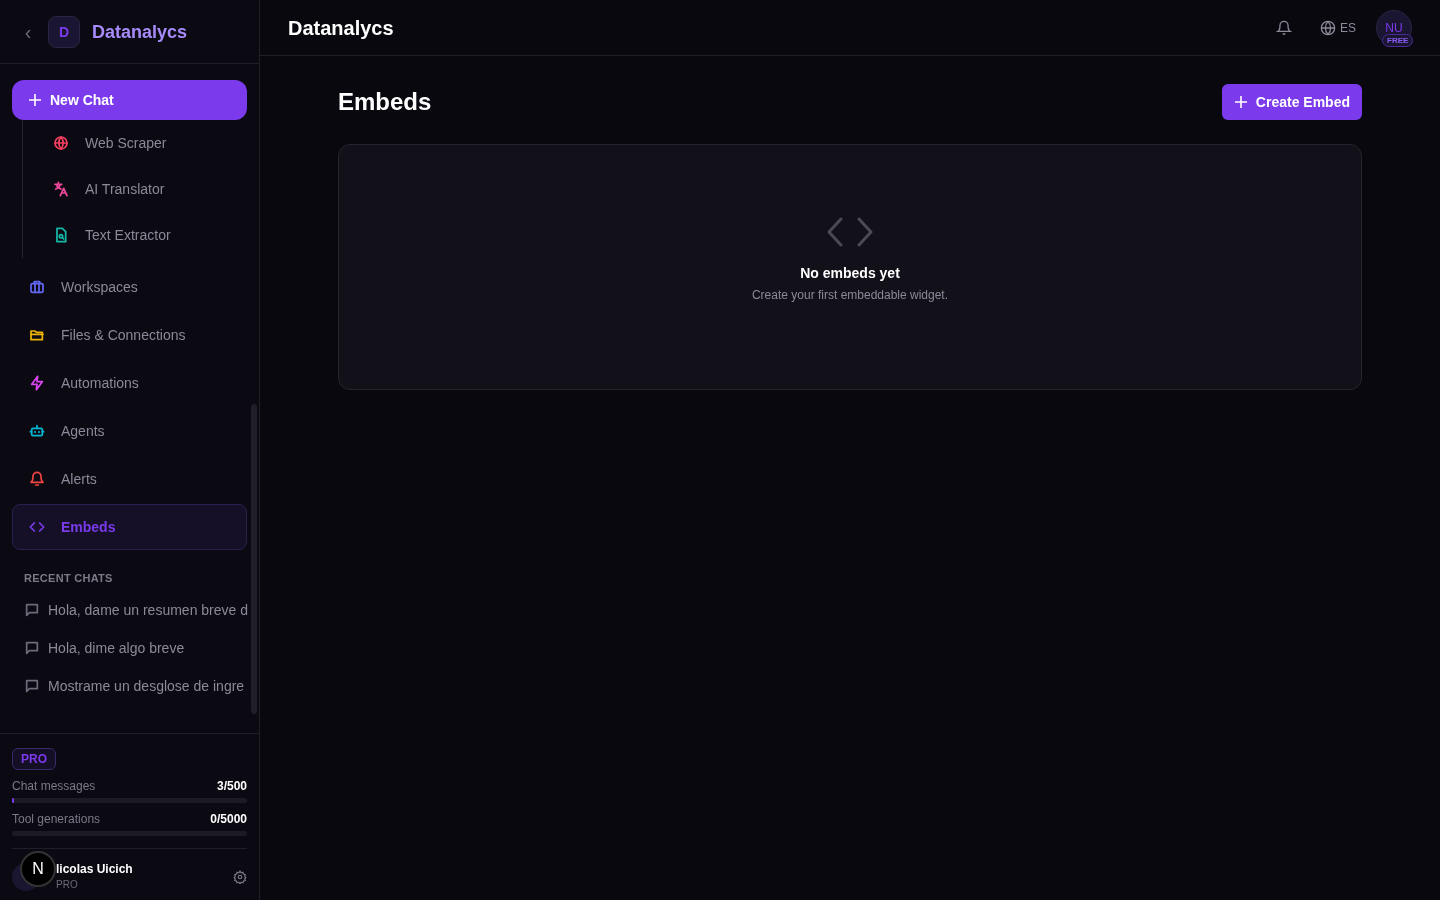 The height and width of the screenshot is (900, 1440). What do you see at coordinates (135, 189) in the screenshot?
I see `tool-link: AI Translator` at bounding box center [135, 189].